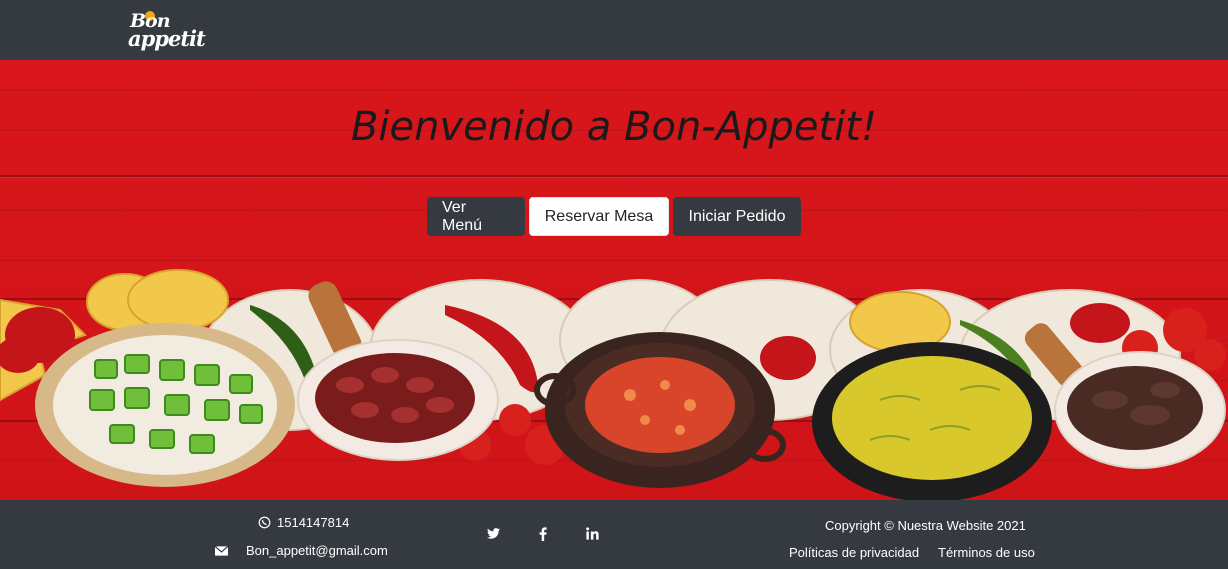  Describe the element at coordinates (264, 522) in the screenshot. I see `whatsapp-icon` at that location.